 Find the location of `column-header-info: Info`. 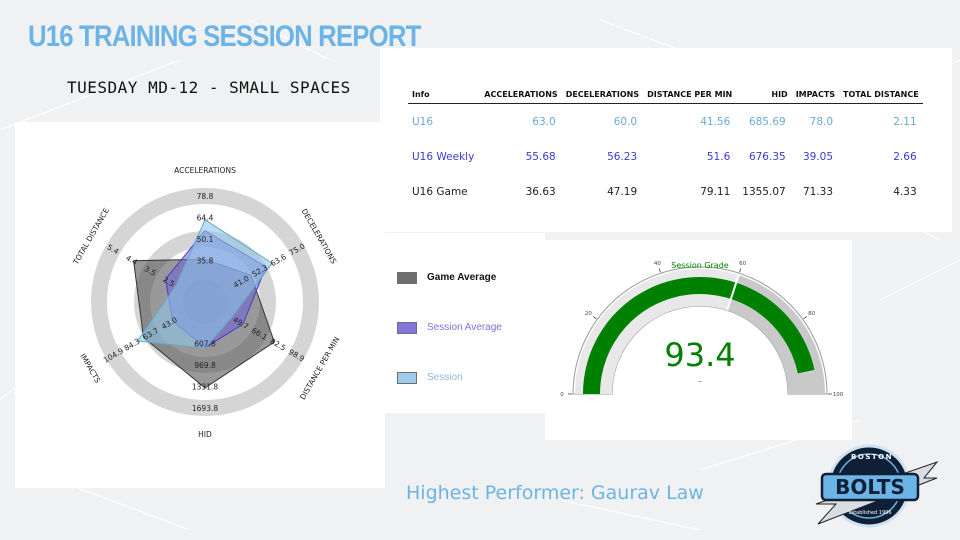

column-header-info: Info is located at coordinates (444, 97).